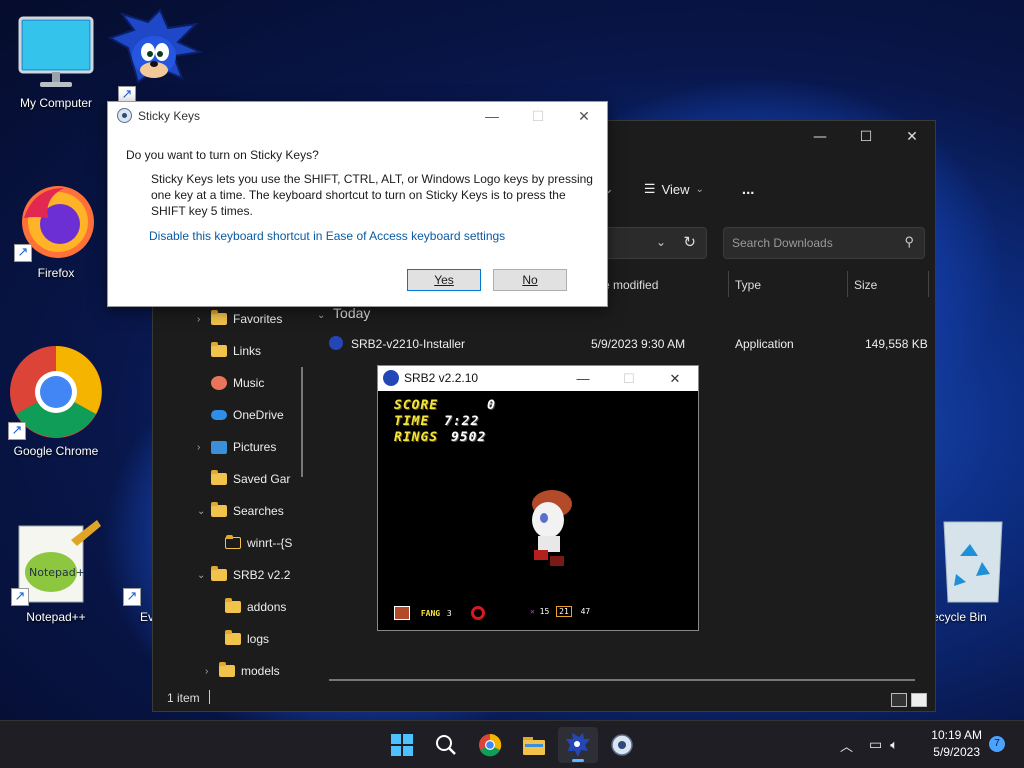 The image size is (1024, 768). I want to click on desktop-icon-my-computer: My Computer, so click(56, 62).